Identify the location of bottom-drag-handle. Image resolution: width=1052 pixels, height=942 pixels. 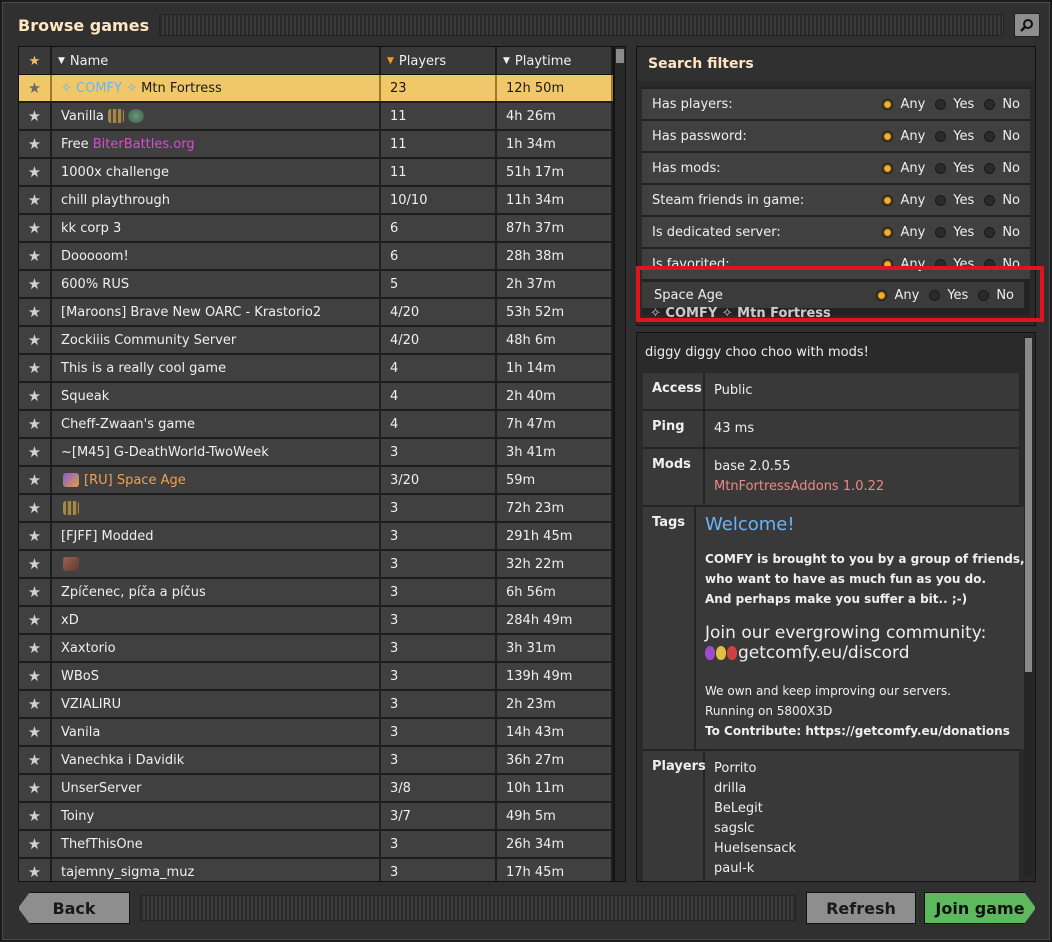
(468, 908).